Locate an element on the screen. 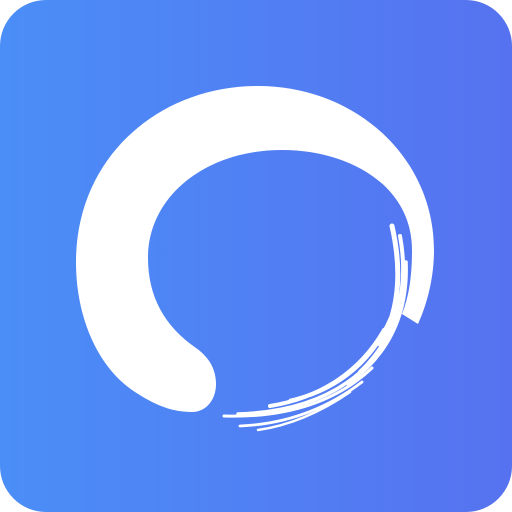  brush-strands is located at coordinates (315, 327).